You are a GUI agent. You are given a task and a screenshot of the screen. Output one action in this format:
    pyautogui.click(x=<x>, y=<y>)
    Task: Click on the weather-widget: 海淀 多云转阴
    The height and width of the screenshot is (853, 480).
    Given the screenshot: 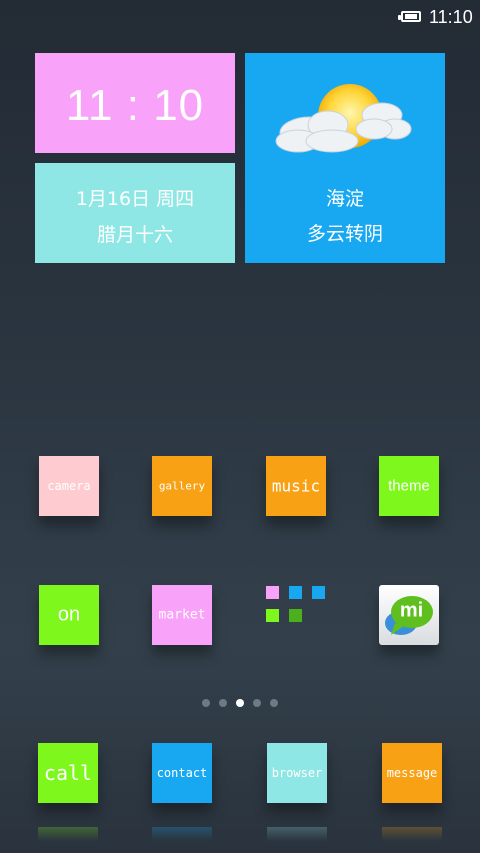 What is the action you would take?
    pyautogui.click(x=345, y=158)
    